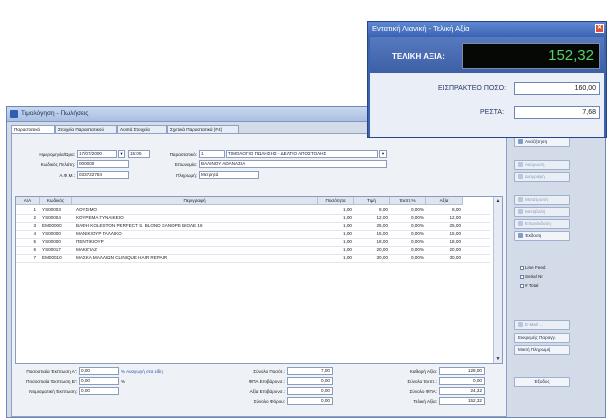 The image size is (608, 418). What do you see at coordinates (103, 175) in the screenshot?
I see `afm-field: 033722784` at bounding box center [103, 175].